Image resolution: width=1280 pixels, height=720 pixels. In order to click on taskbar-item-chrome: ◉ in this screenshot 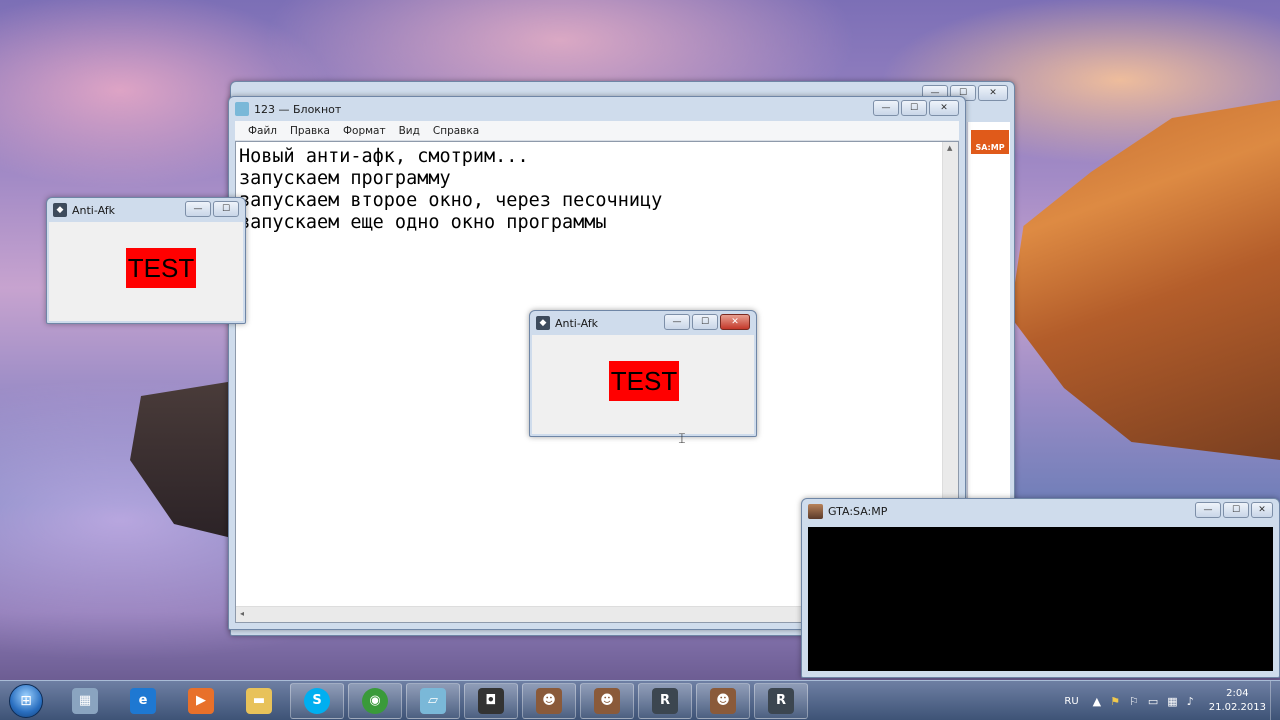, I will do `click(375, 700)`.